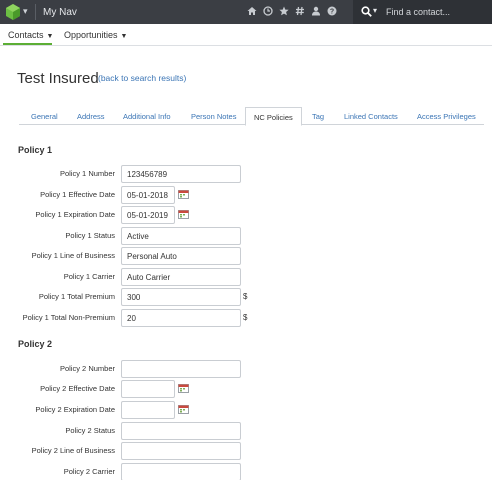  What do you see at coordinates (73, 450) in the screenshot?
I see `policy-2-lob-label: Policy 2 Line of Business` at bounding box center [73, 450].